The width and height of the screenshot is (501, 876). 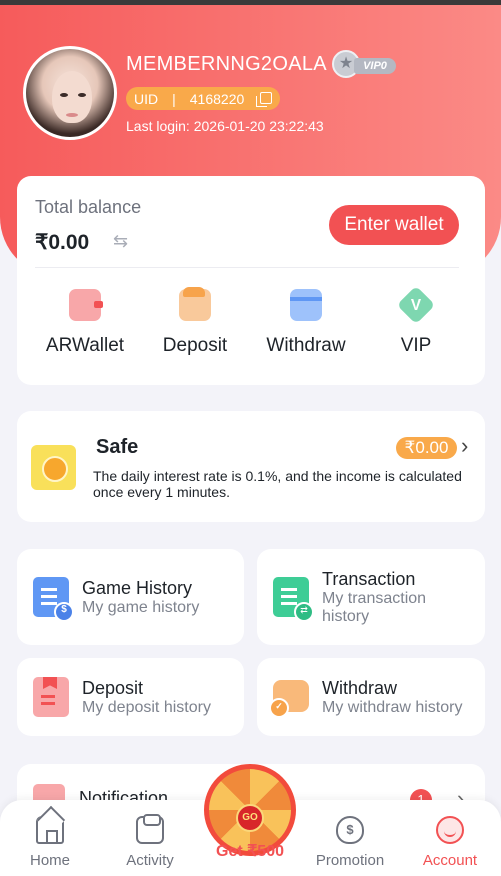 I want to click on vip-level-badge: ★ VIP0, so click(x=365, y=64).